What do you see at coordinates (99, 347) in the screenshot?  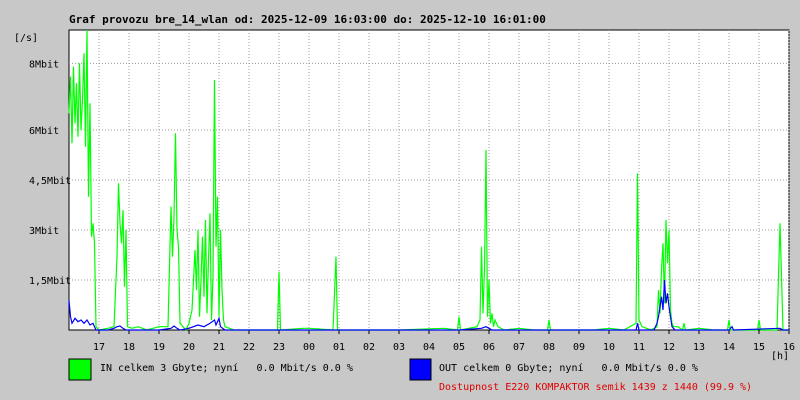 I see `x-tick-label: 17` at bounding box center [99, 347].